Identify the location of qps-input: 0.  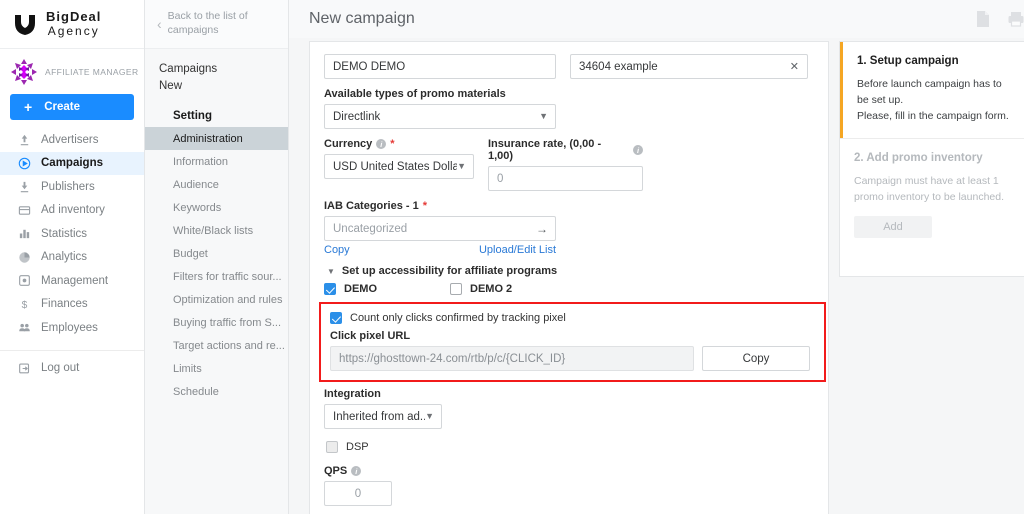
(358, 493).